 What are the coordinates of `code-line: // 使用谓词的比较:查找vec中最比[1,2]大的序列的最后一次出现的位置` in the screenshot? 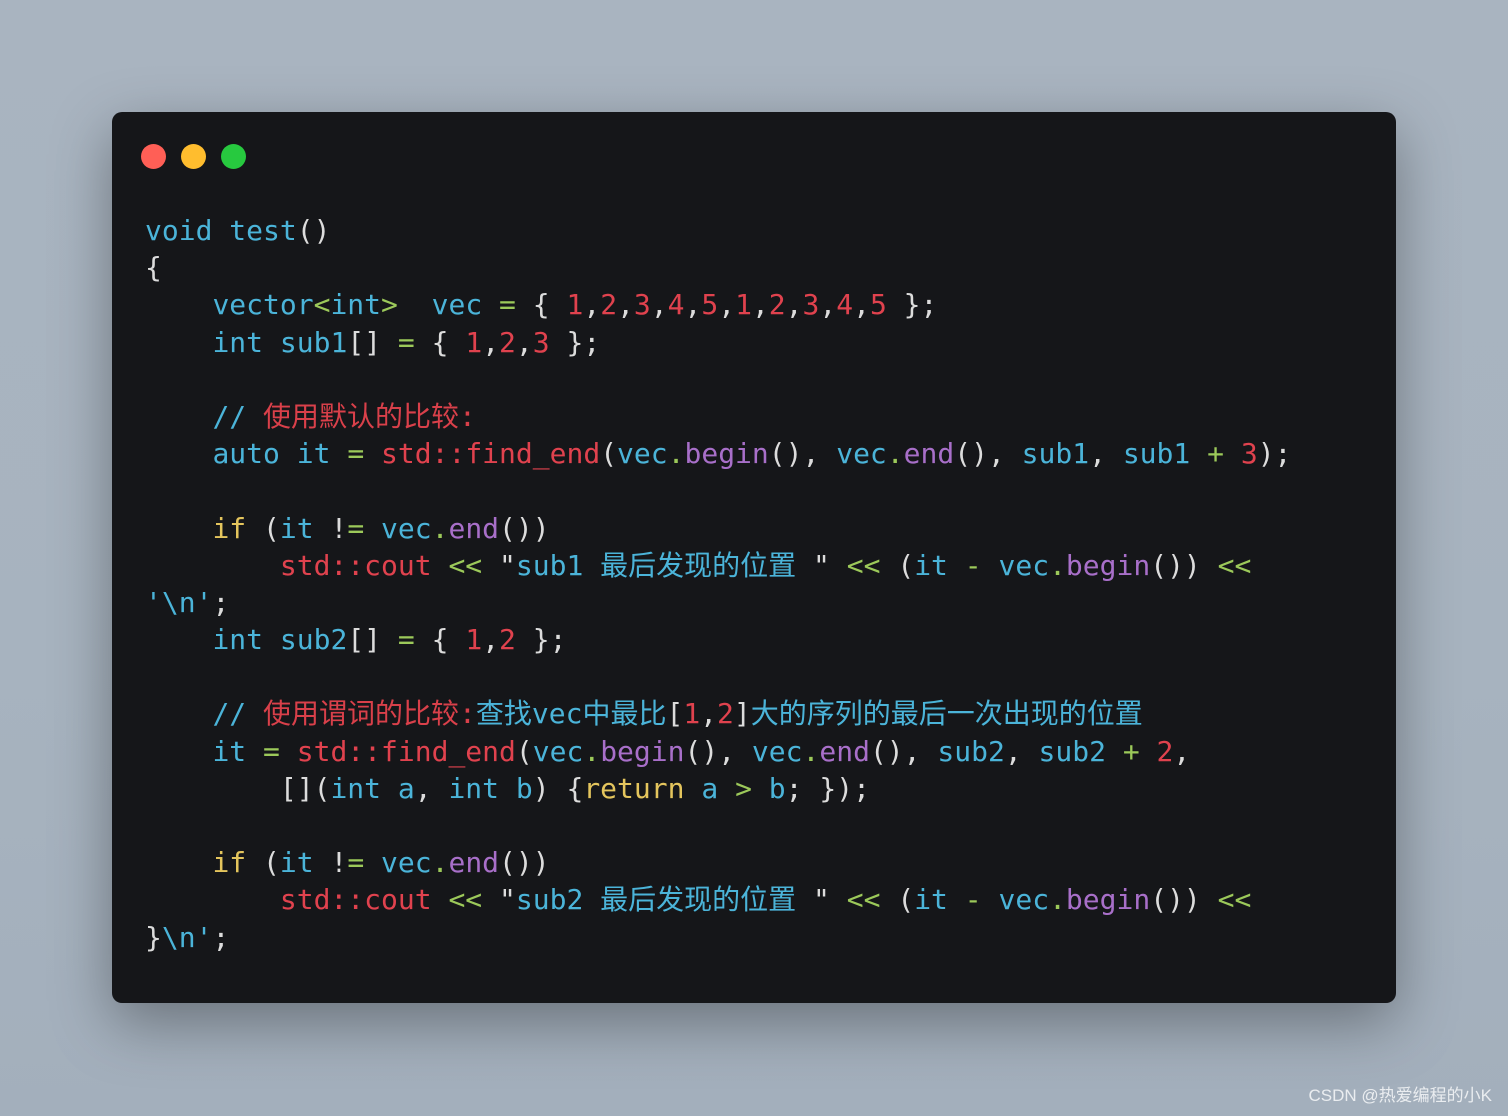 It's located at (718, 713).